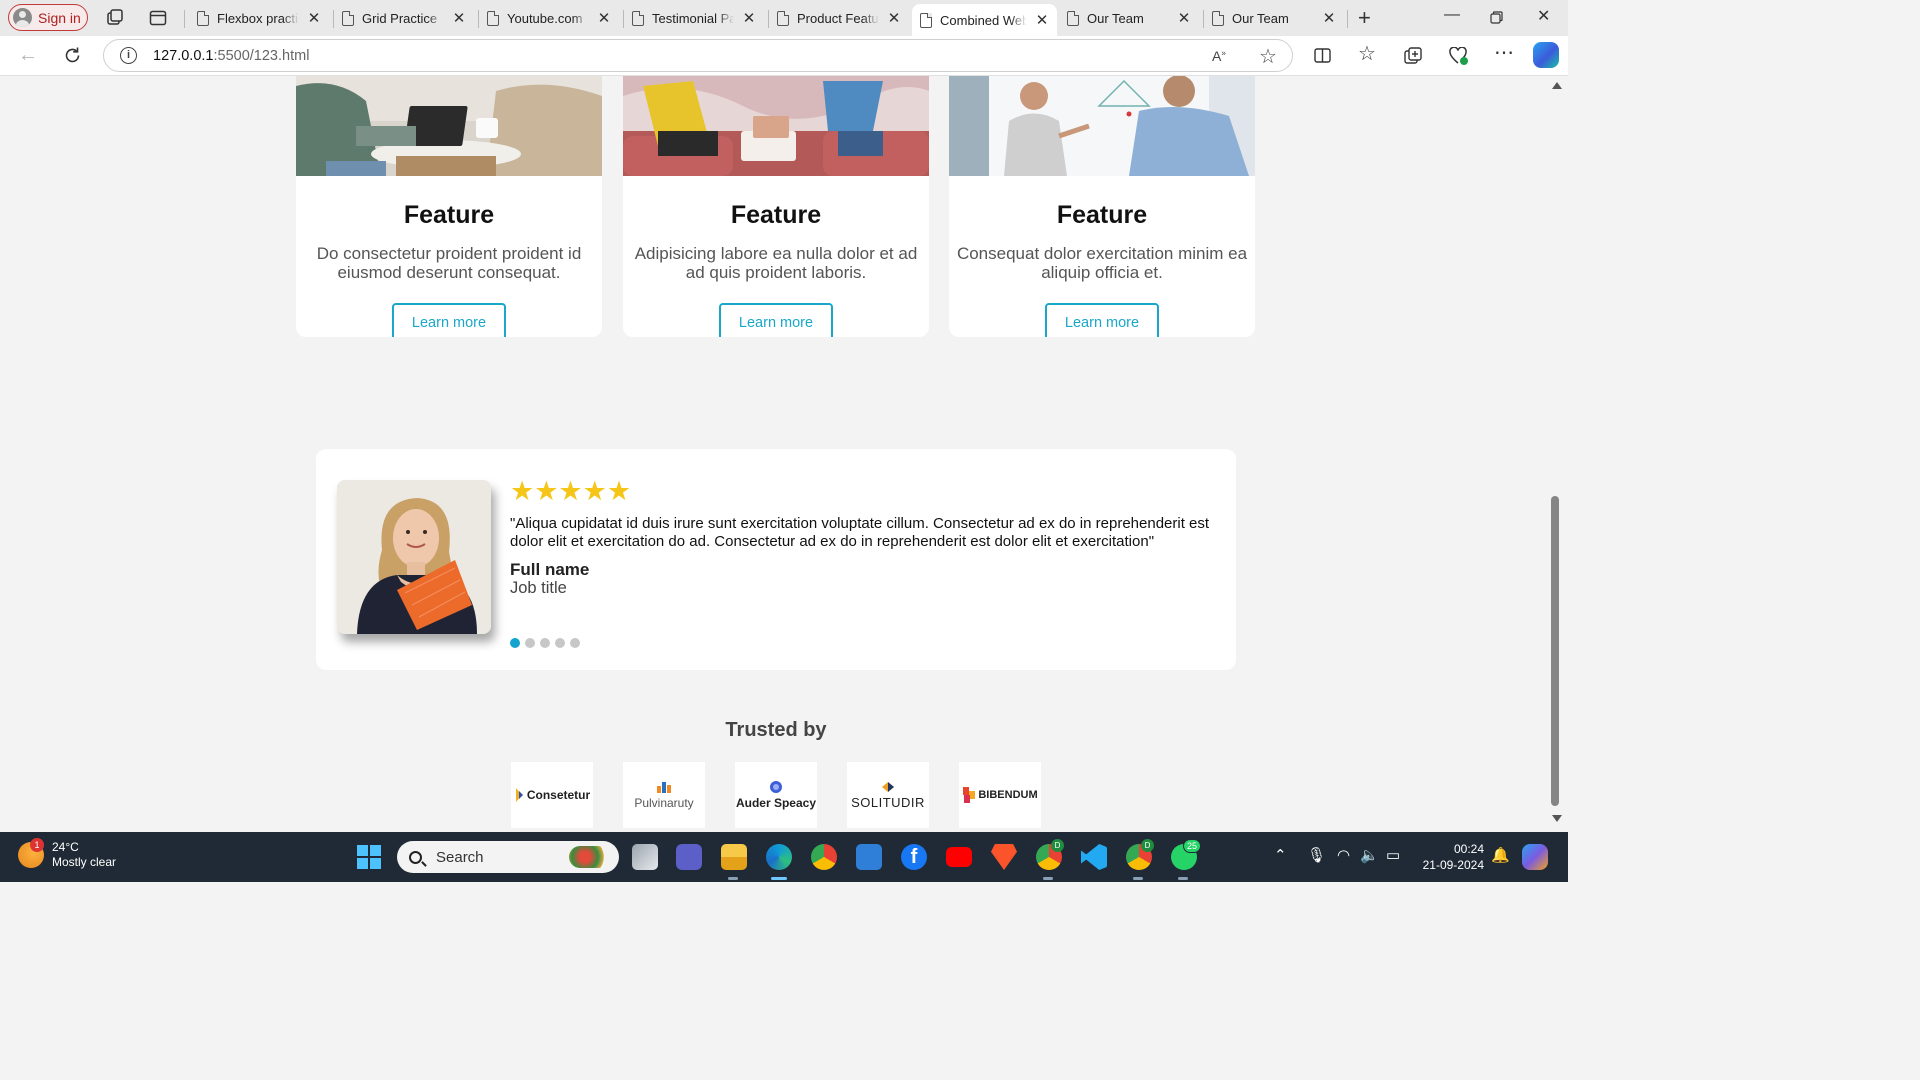 This screenshot has height=1080, width=1920. I want to click on url-path: :5500/123.html, so click(261, 55).